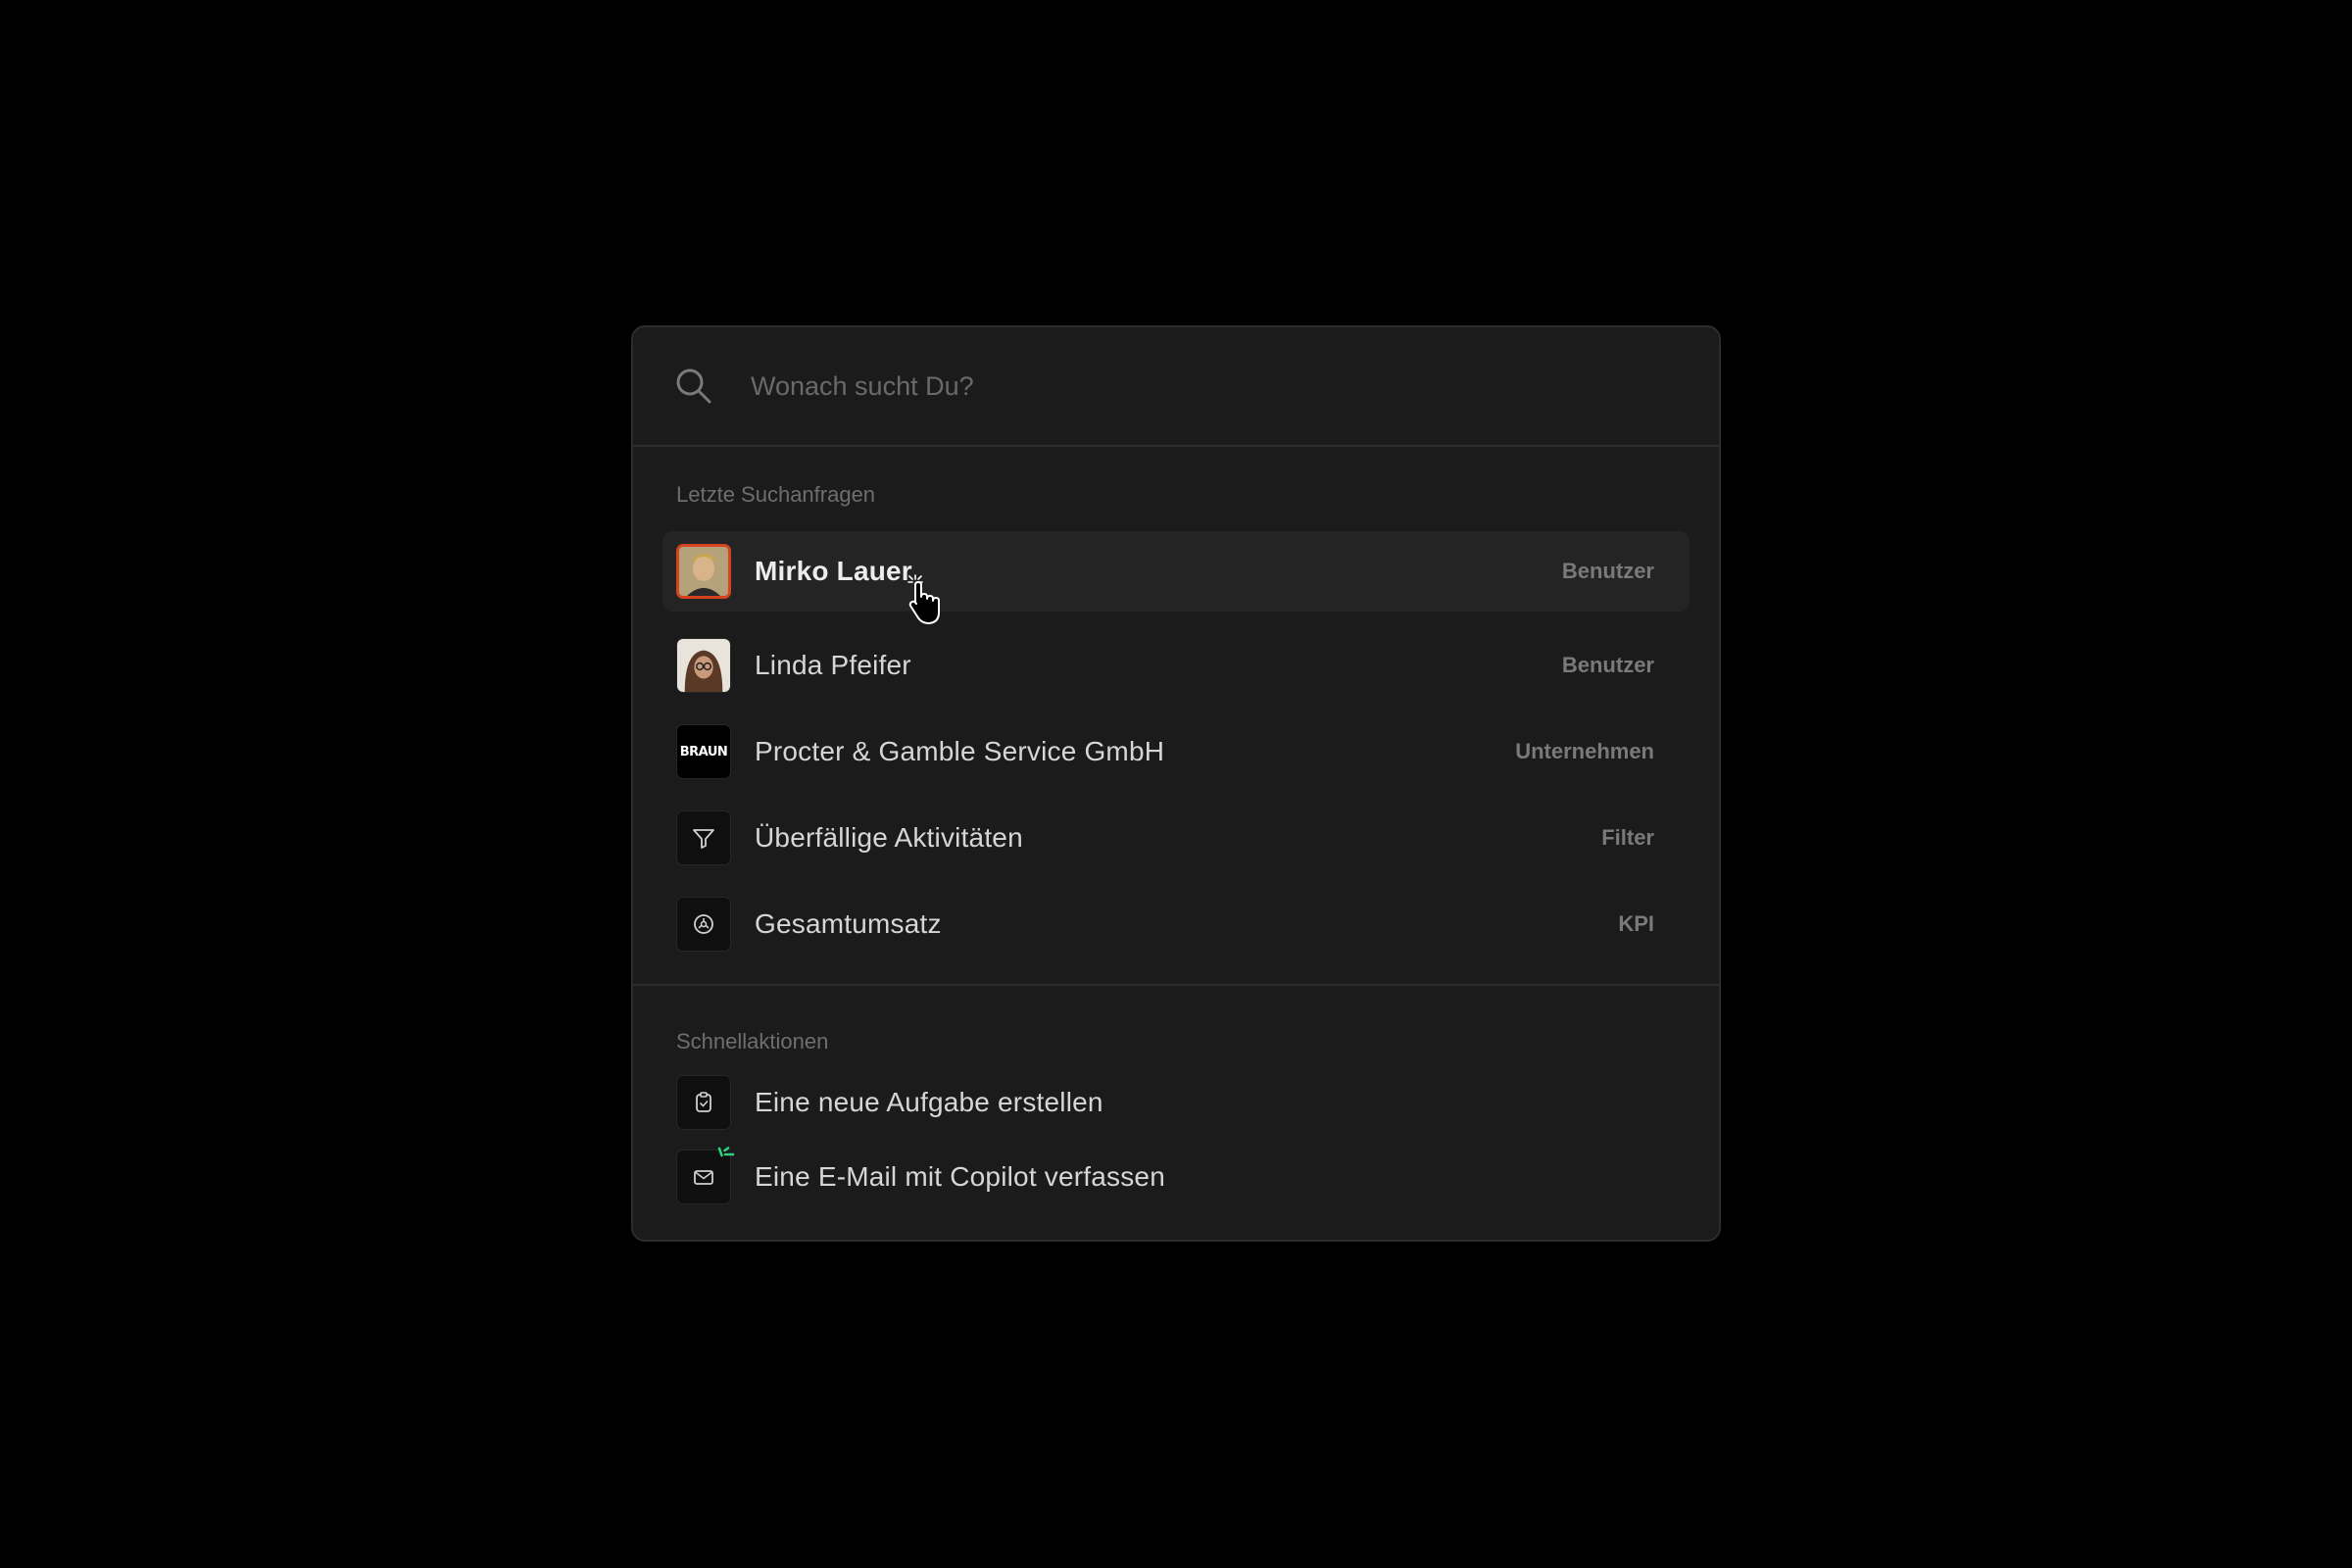 This screenshot has height=1568, width=2352. I want to click on recent-item-total-revenue: Gesamtumsatz KPI, so click(1176, 924).